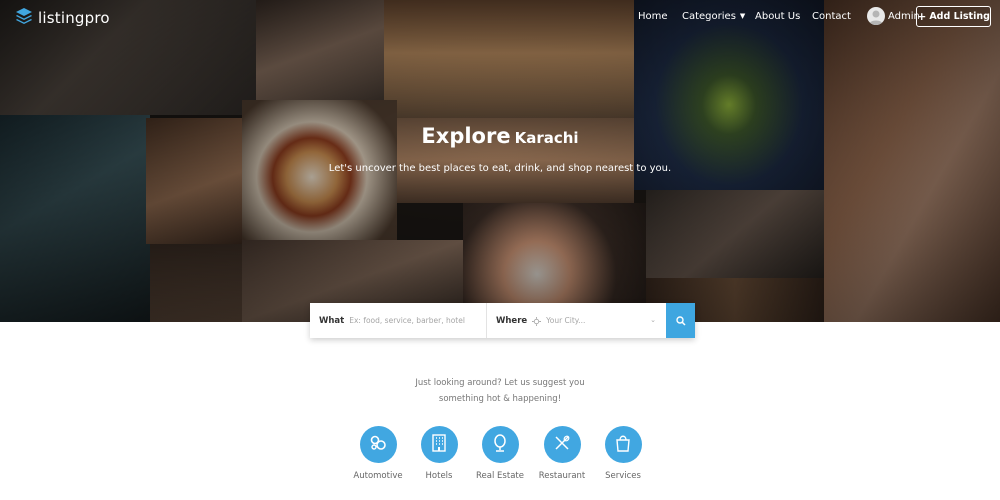 The width and height of the screenshot is (1000, 500). What do you see at coordinates (653, 16) in the screenshot?
I see `nav-home: Home` at bounding box center [653, 16].